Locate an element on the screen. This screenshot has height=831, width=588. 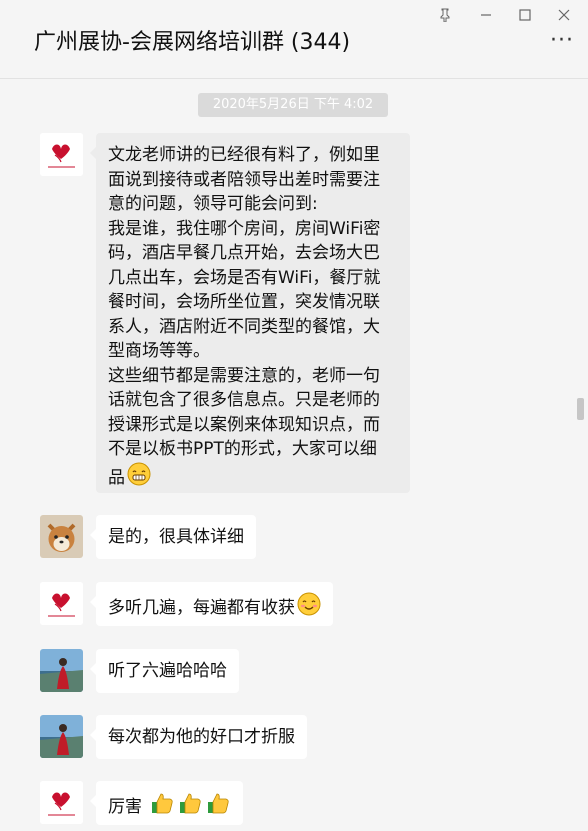
message-line: 我是谁，我住哪个房间，房间WiFi密 is located at coordinates (244, 228).